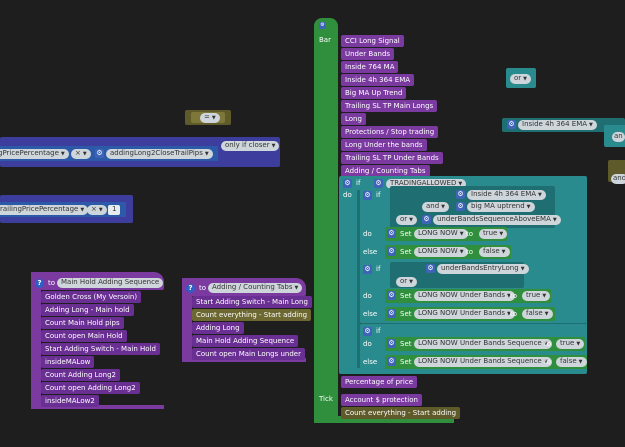 Image resolution: width=625 pixels, height=447 pixels. What do you see at coordinates (100, 349) in the screenshot?
I see `call-item-4: Start Adding Switch - Main Hold` at bounding box center [100, 349].